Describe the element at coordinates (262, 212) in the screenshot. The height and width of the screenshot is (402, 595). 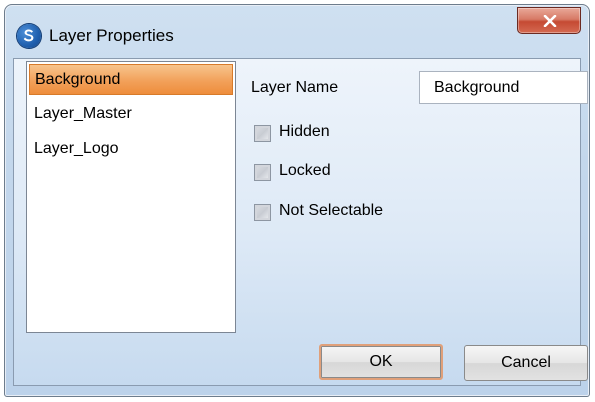
I see `not-selectable-checkbox` at that location.